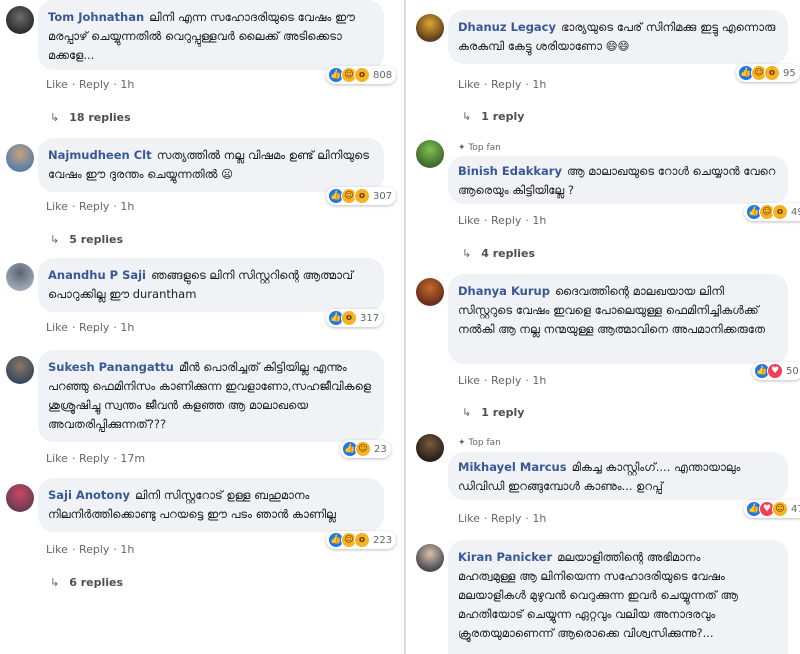 The image size is (800, 654). What do you see at coordinates (508, 253) in the screenshot?
I see `replies-count: 4 replies` at bounding box center [508, 253].